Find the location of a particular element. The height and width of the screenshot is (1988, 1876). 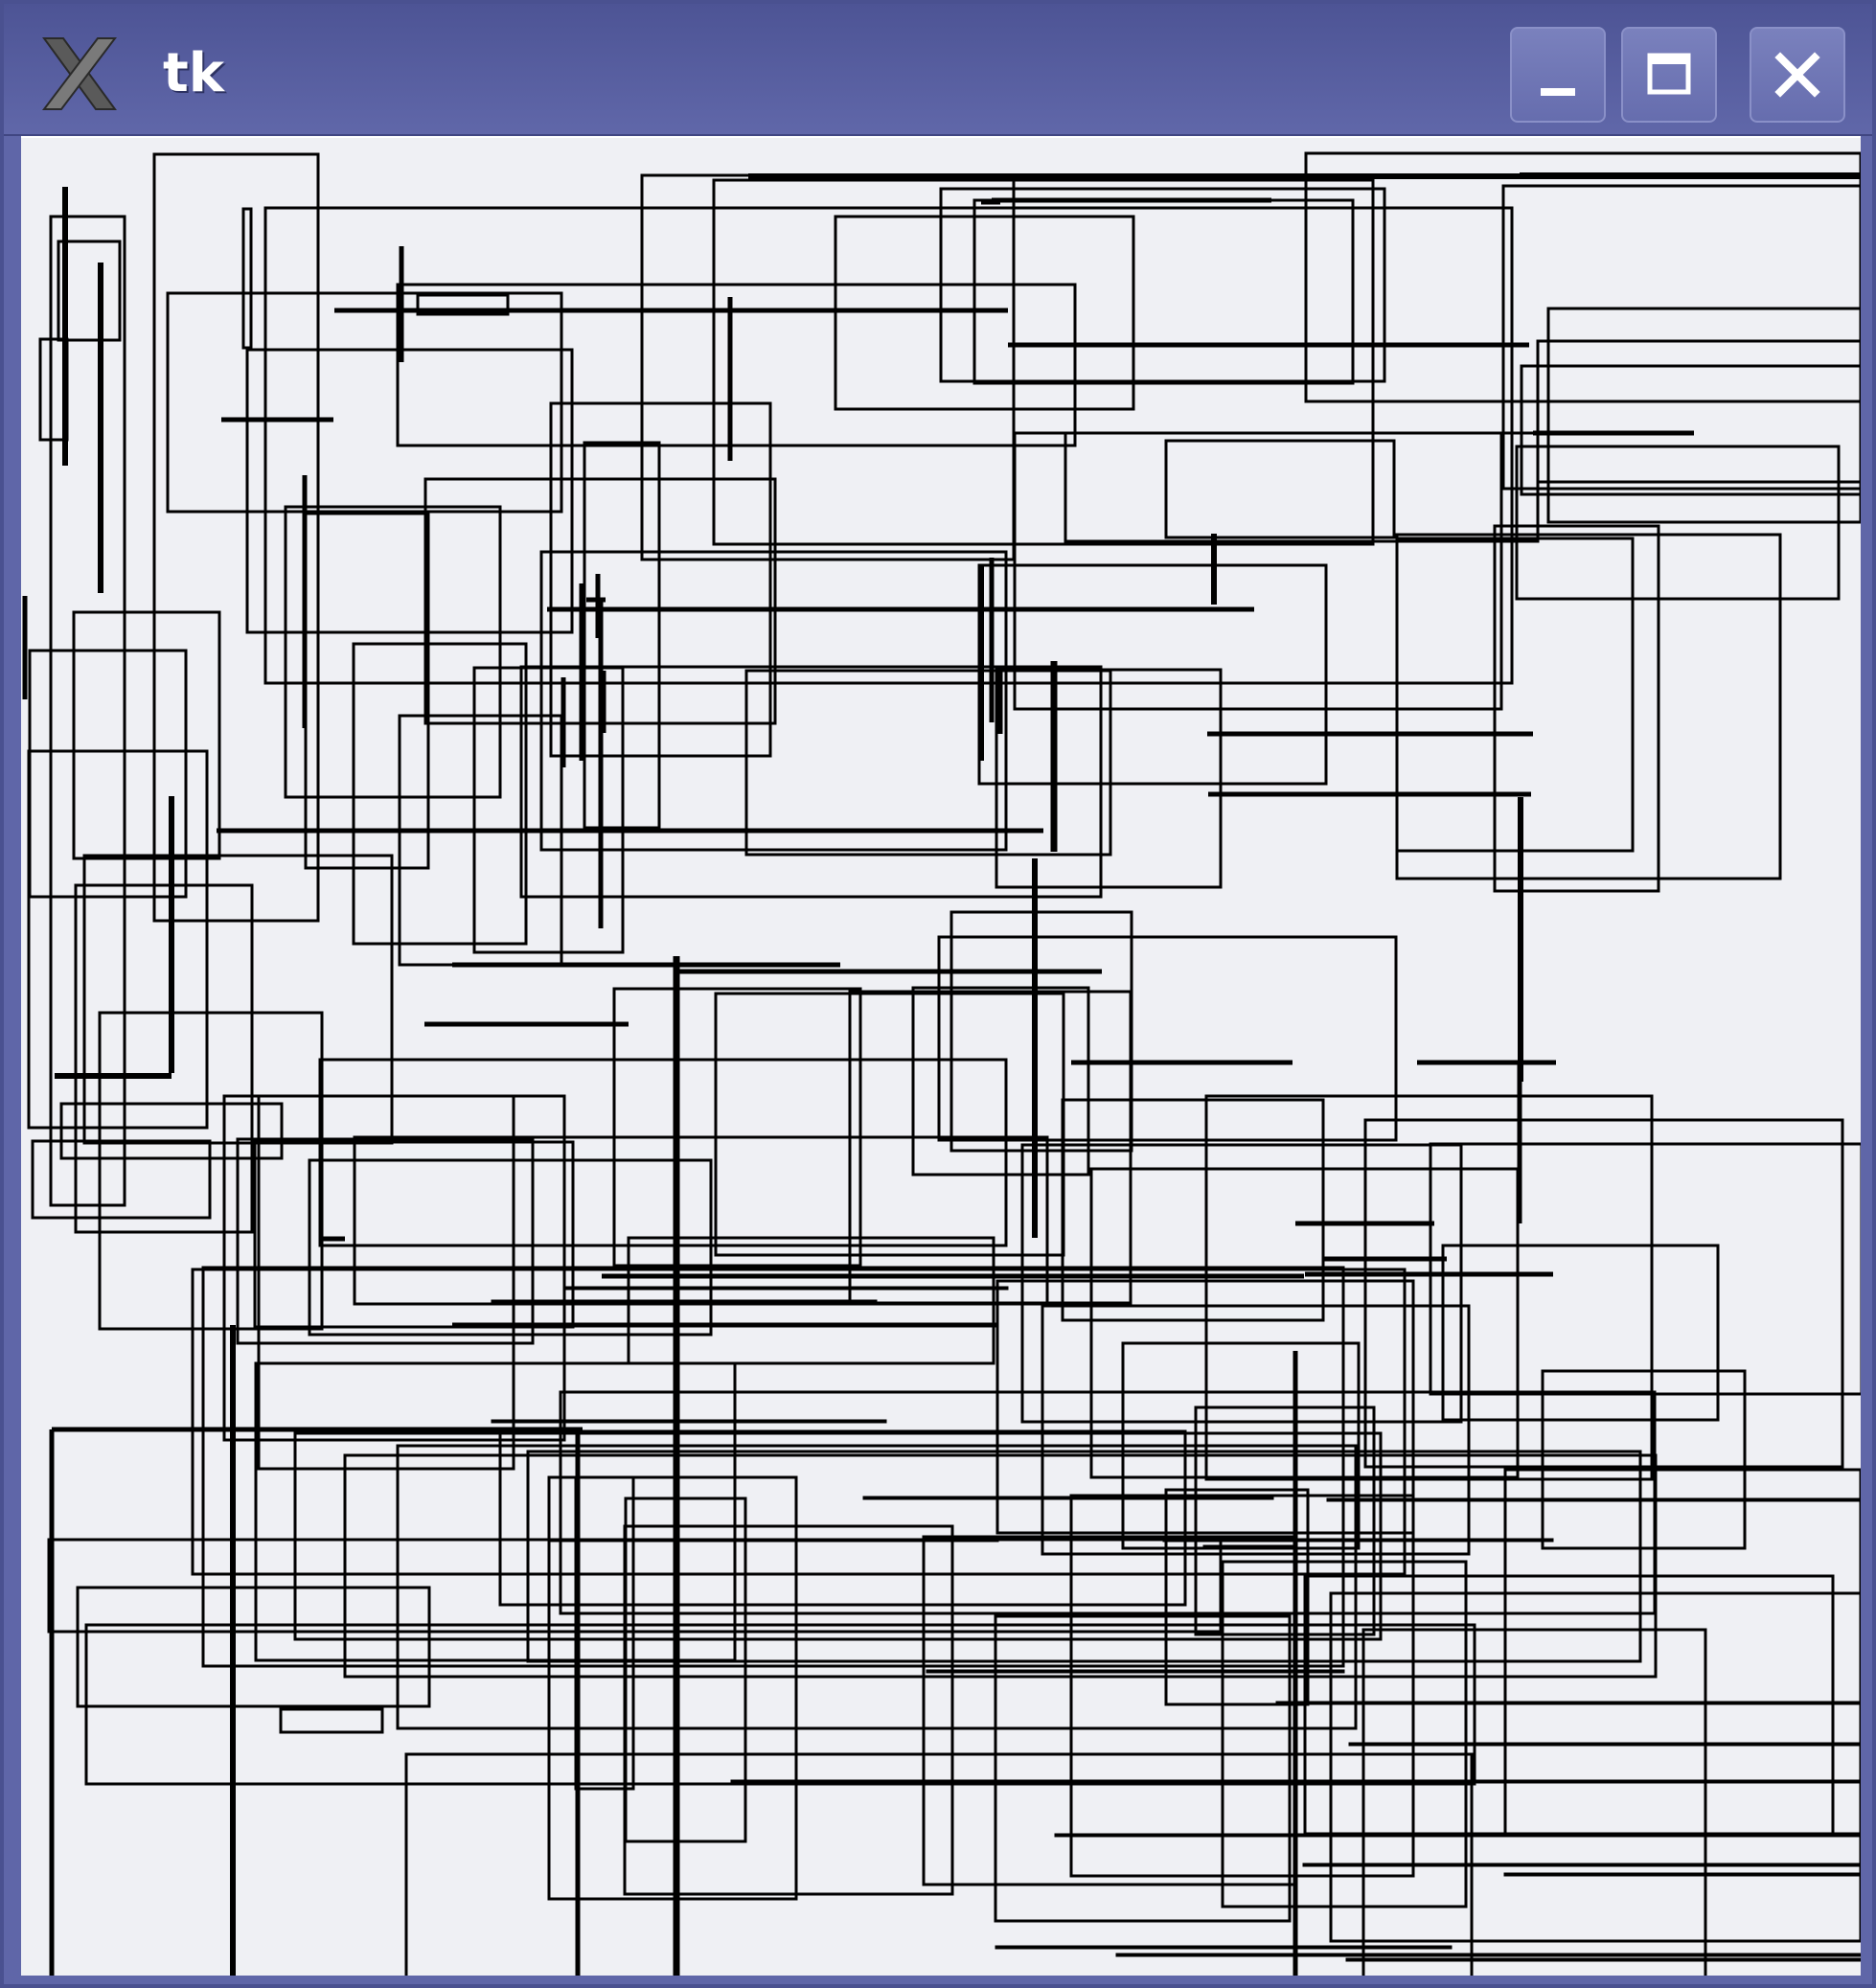

maximize-icon is located at coordinates (1669, 74).